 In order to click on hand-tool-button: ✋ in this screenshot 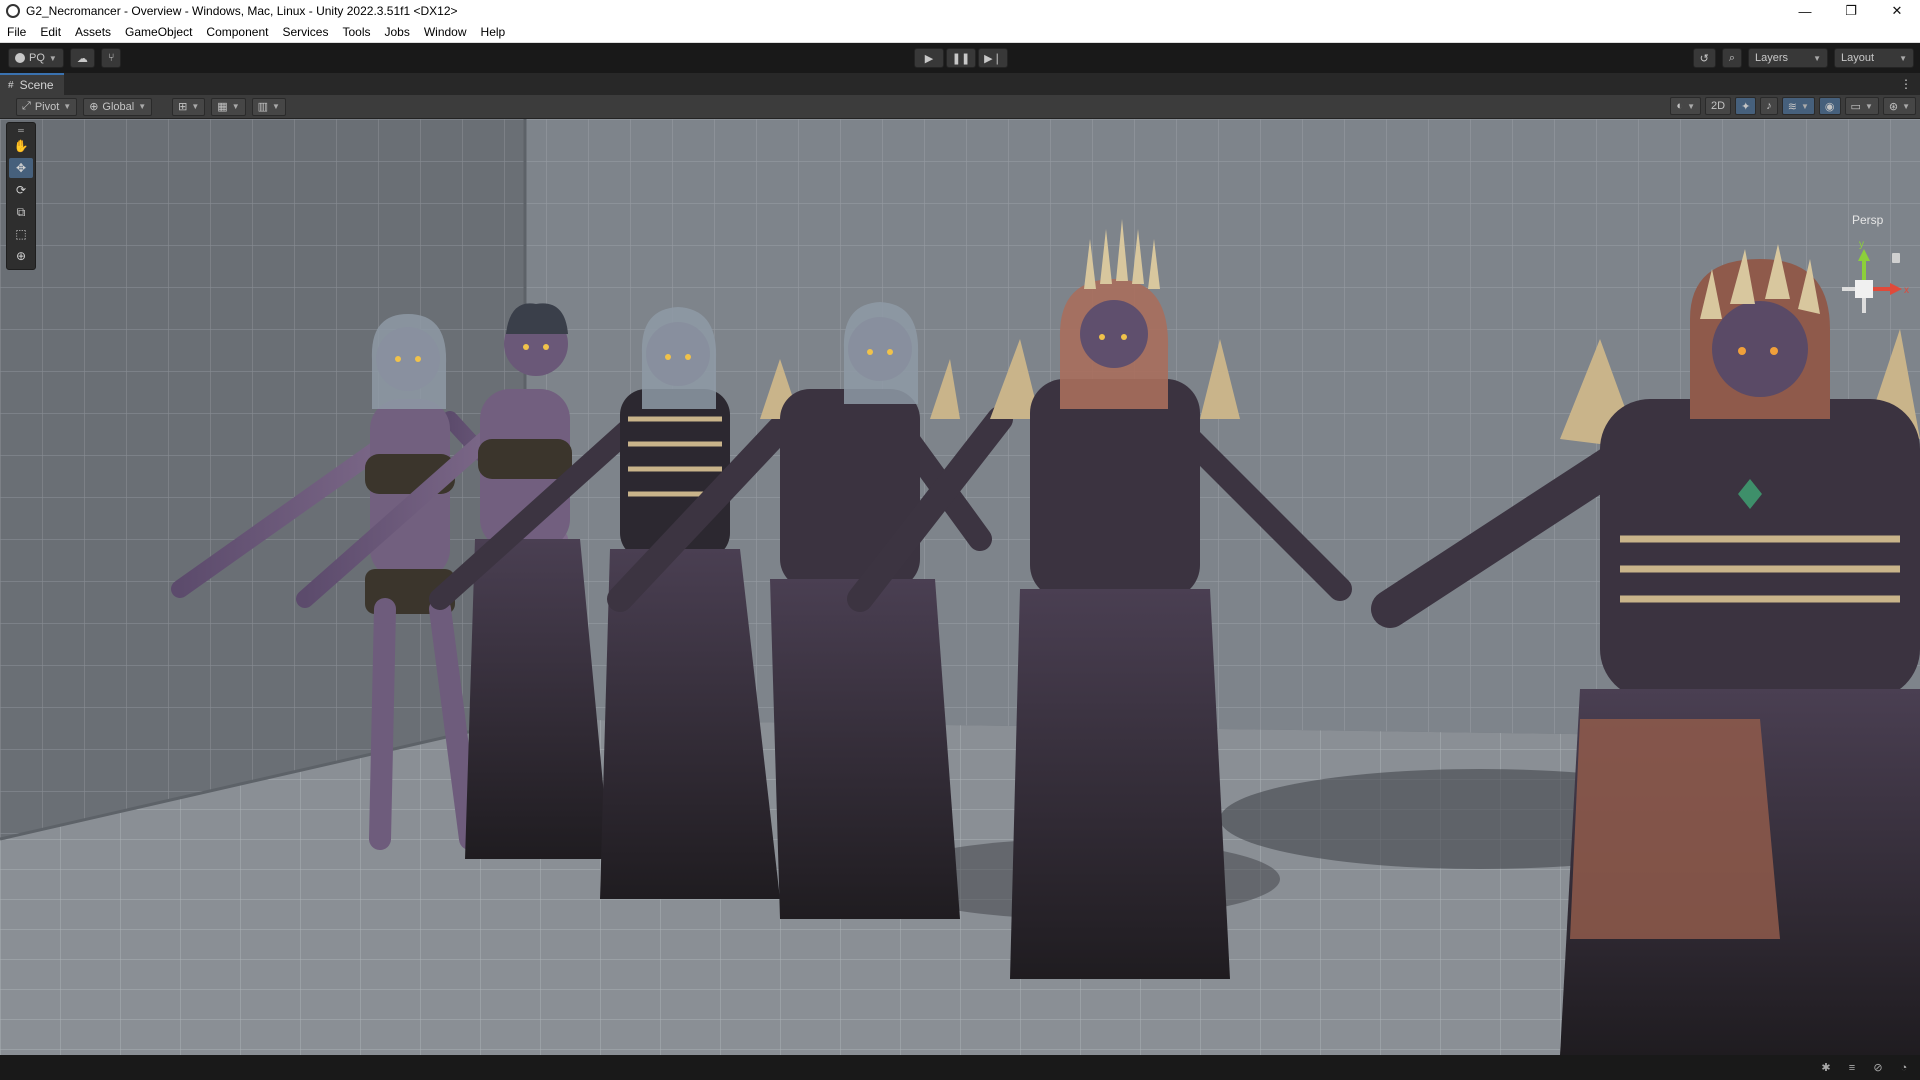, I will do `click(21, 146)`.